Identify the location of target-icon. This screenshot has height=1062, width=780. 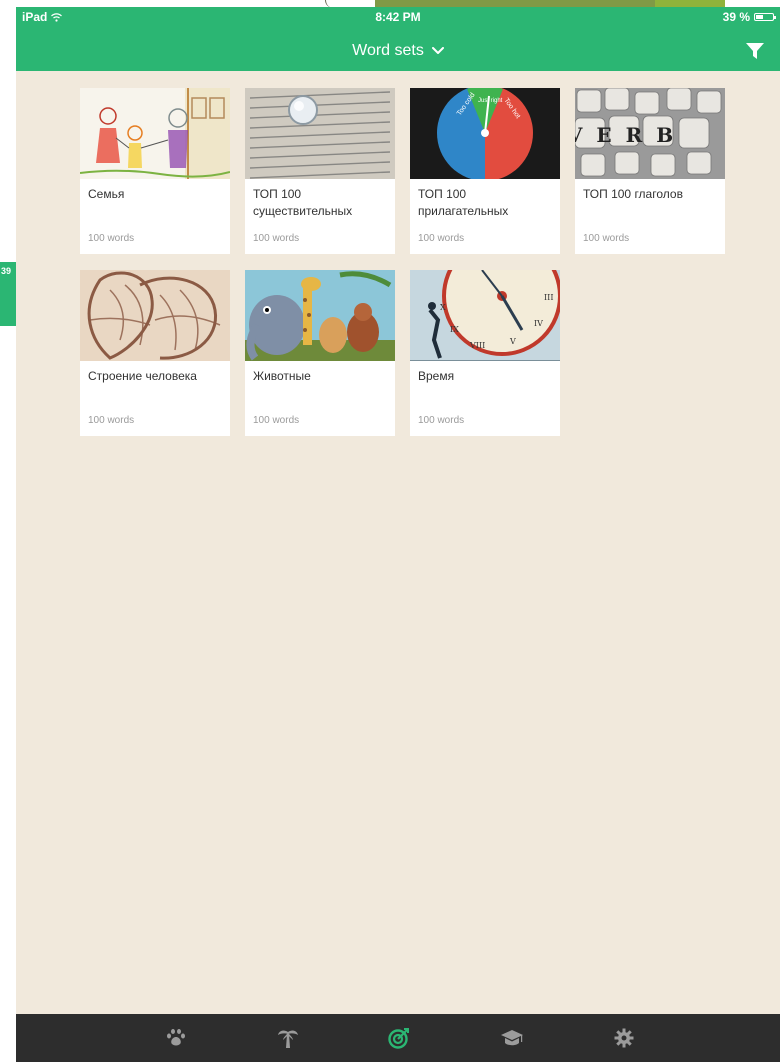
(398, 1038).